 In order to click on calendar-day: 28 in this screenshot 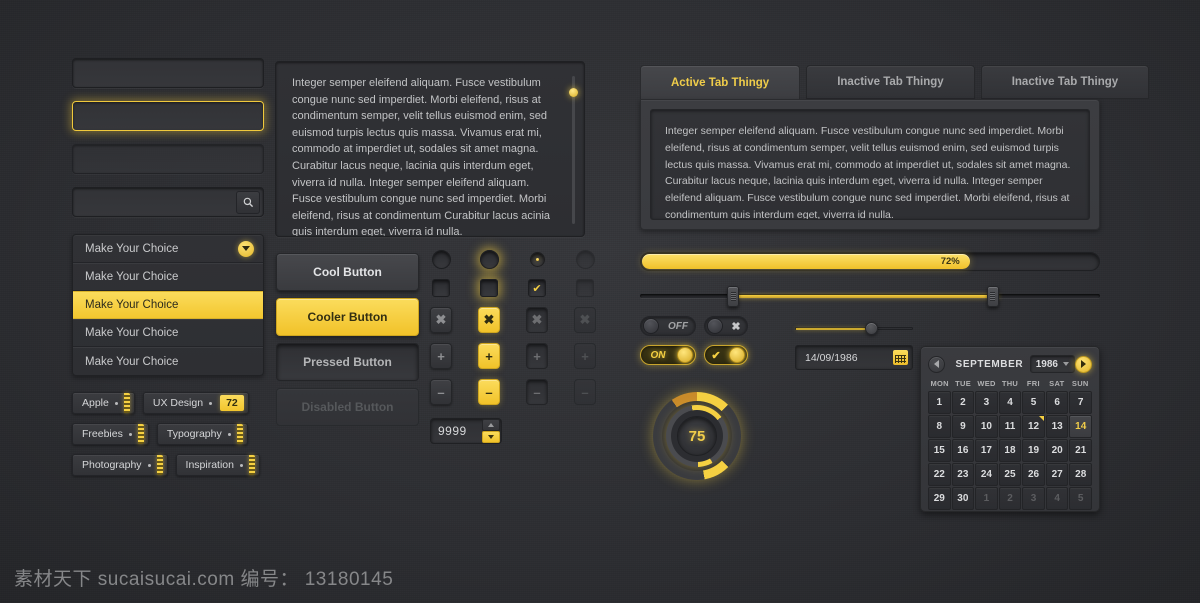, I will do `click(1080, 474)`.